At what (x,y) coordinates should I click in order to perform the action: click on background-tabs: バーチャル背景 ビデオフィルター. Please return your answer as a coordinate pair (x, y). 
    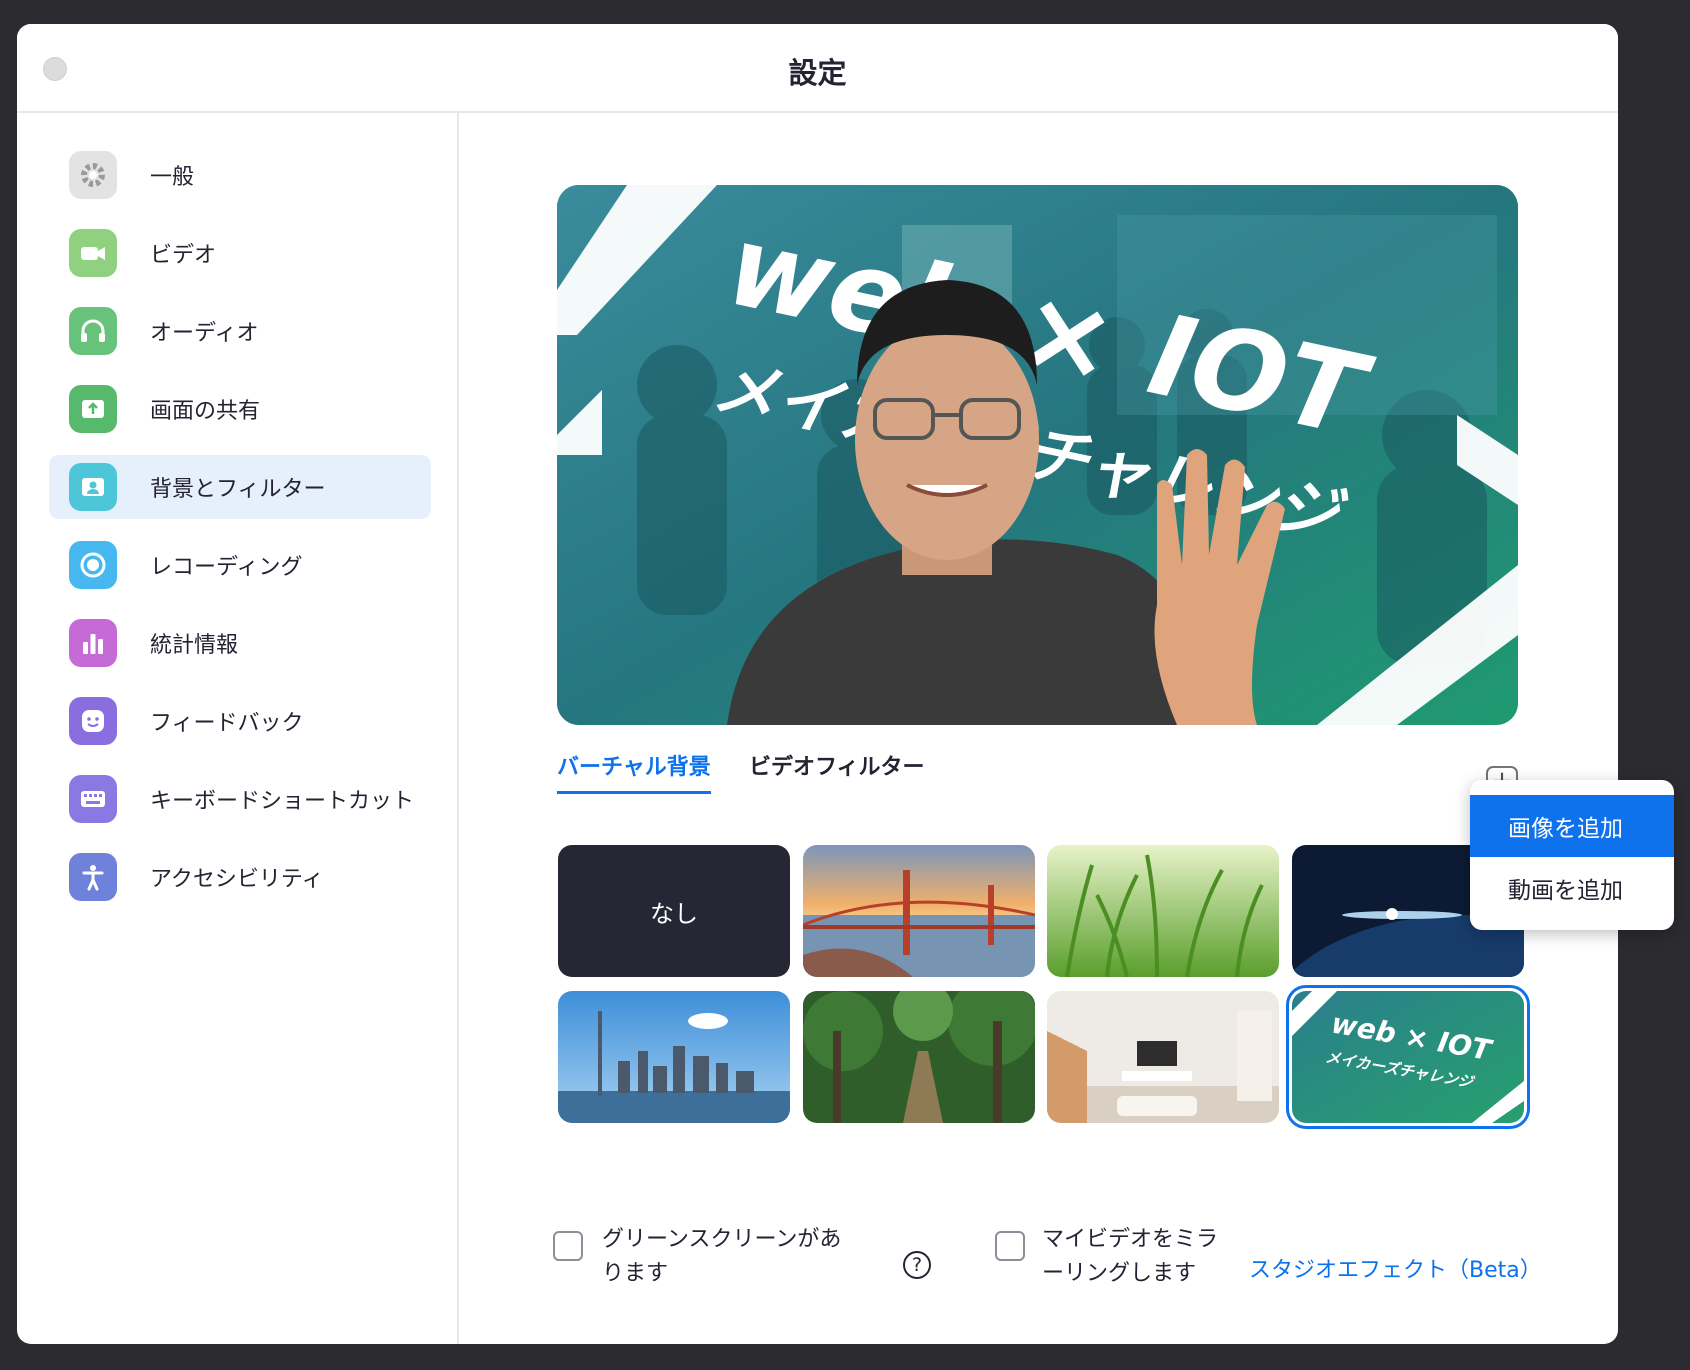
    Looking at the image, I should click on (1037, 768).